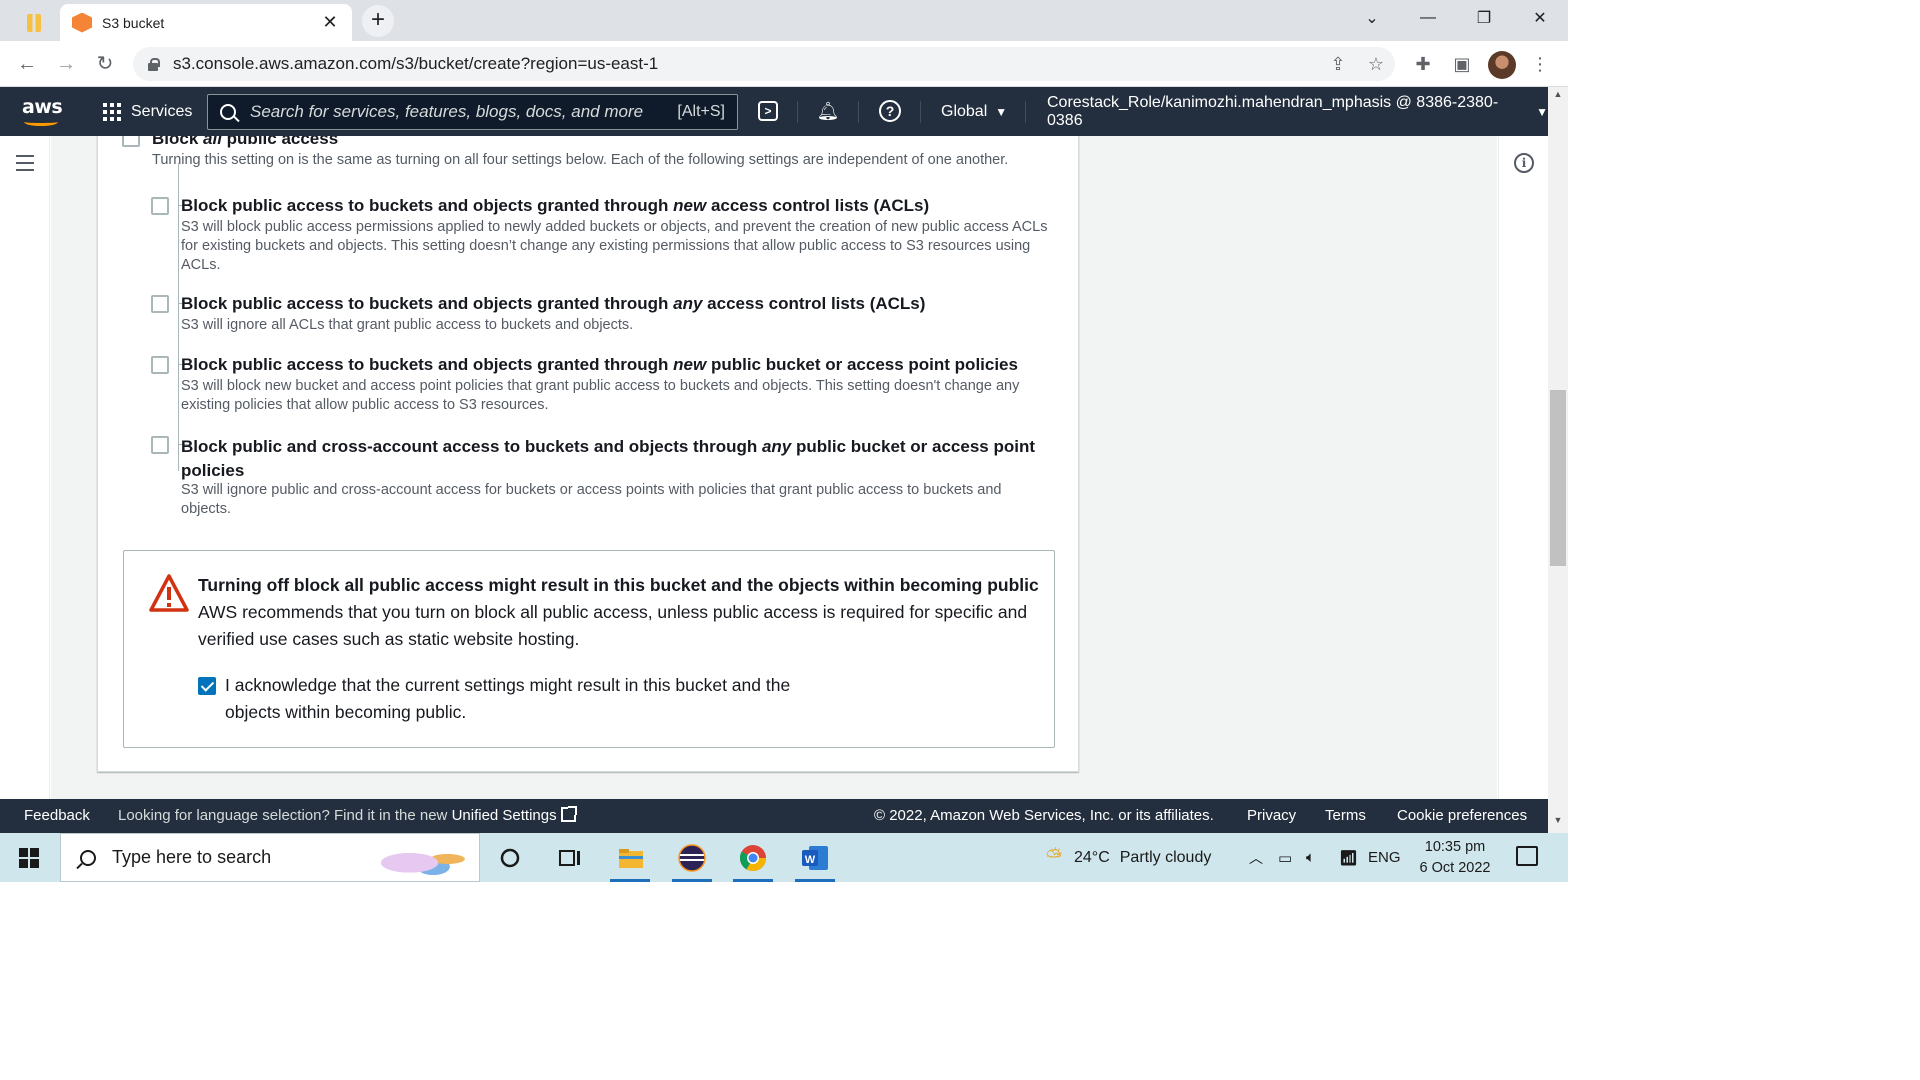 This screenshot has height=1080, width=1920. Describe the element at coordinates (1484, 18) in the screenshot. I see `restore-icon: ❐` at that location.